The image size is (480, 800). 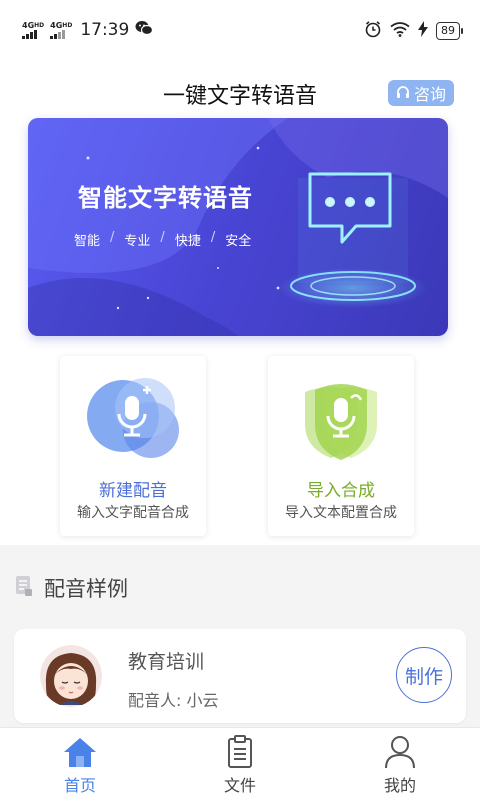 I want to click on consult-label: 咨询, so click(x=429, y=94).